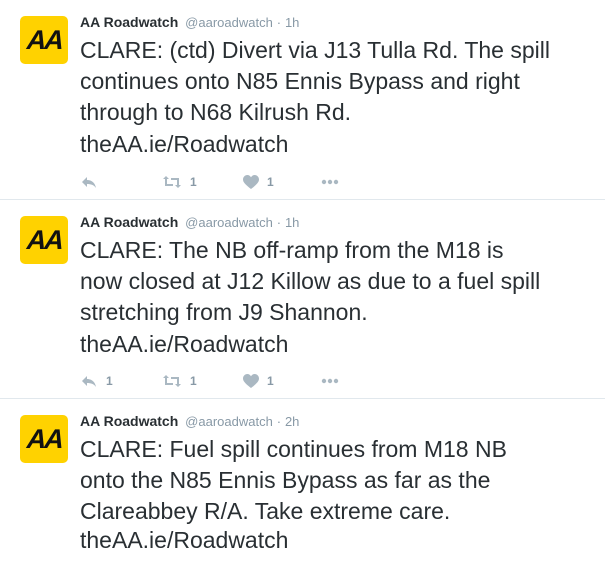 This screenshot has height=561, width=605. What do you see at coordinates (230, 381) in the screenshot?
I see `tweet-actions: 1 1 1` at bounding box center [230, 381].